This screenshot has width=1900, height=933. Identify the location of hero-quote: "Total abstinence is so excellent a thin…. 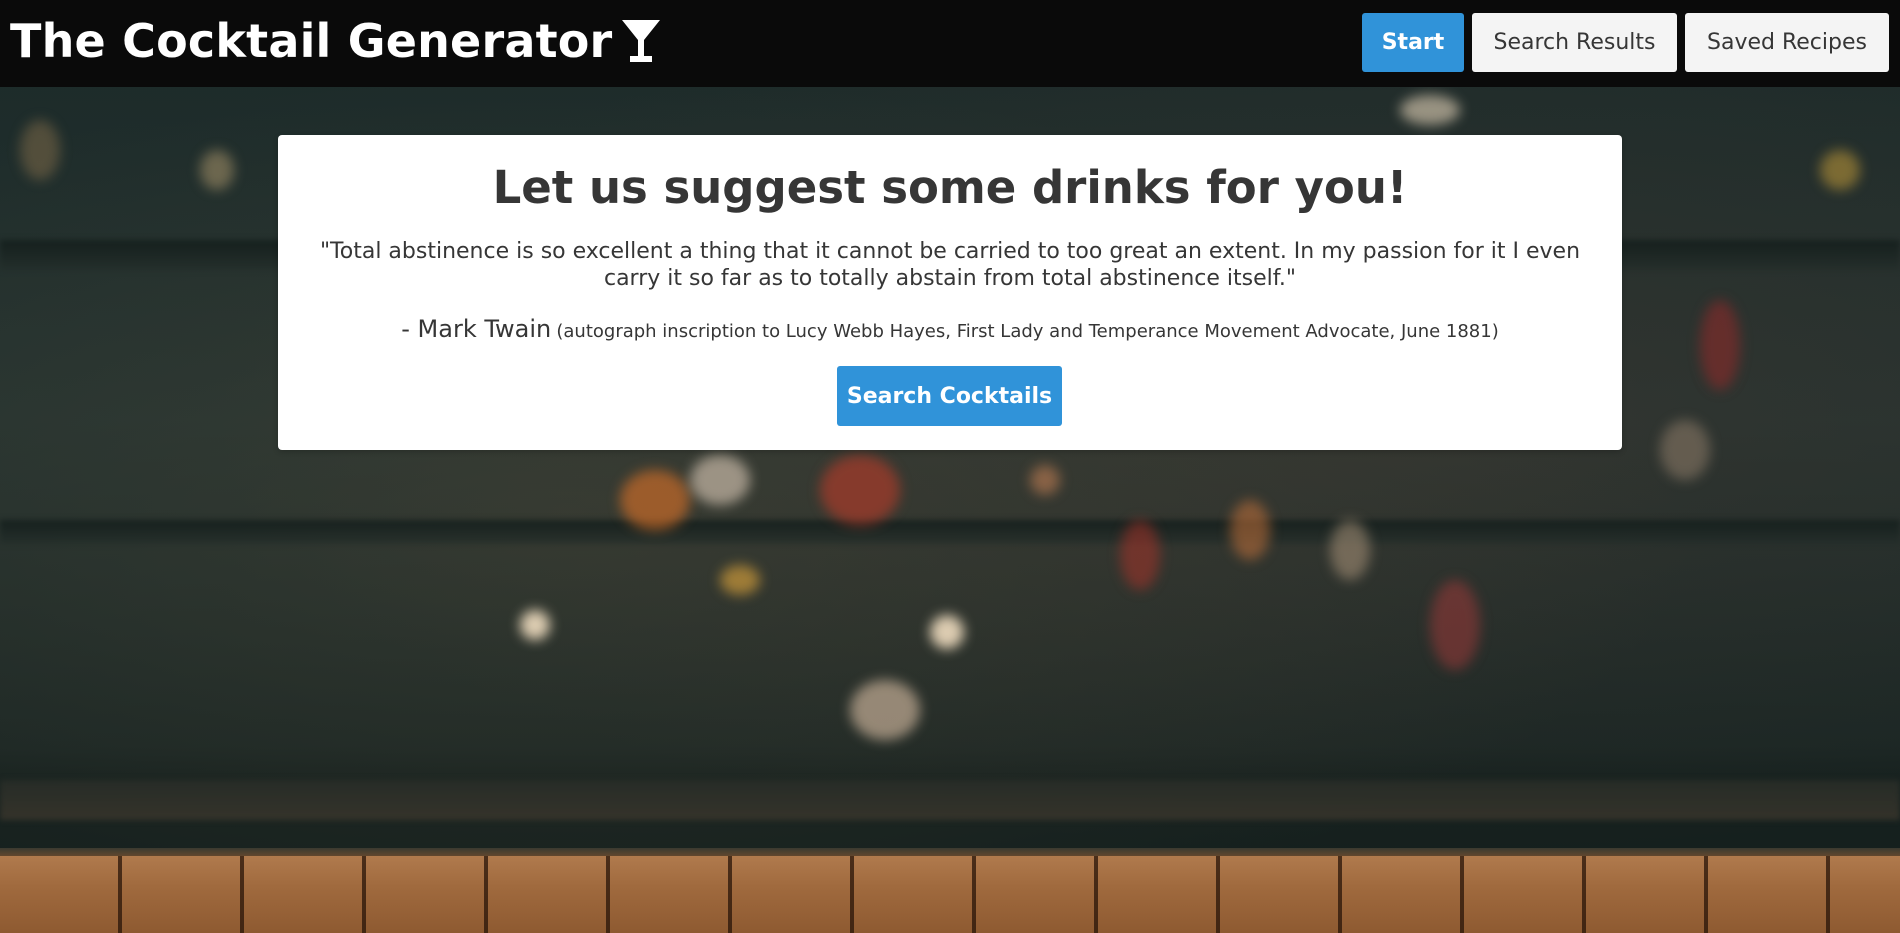
(950, 265).